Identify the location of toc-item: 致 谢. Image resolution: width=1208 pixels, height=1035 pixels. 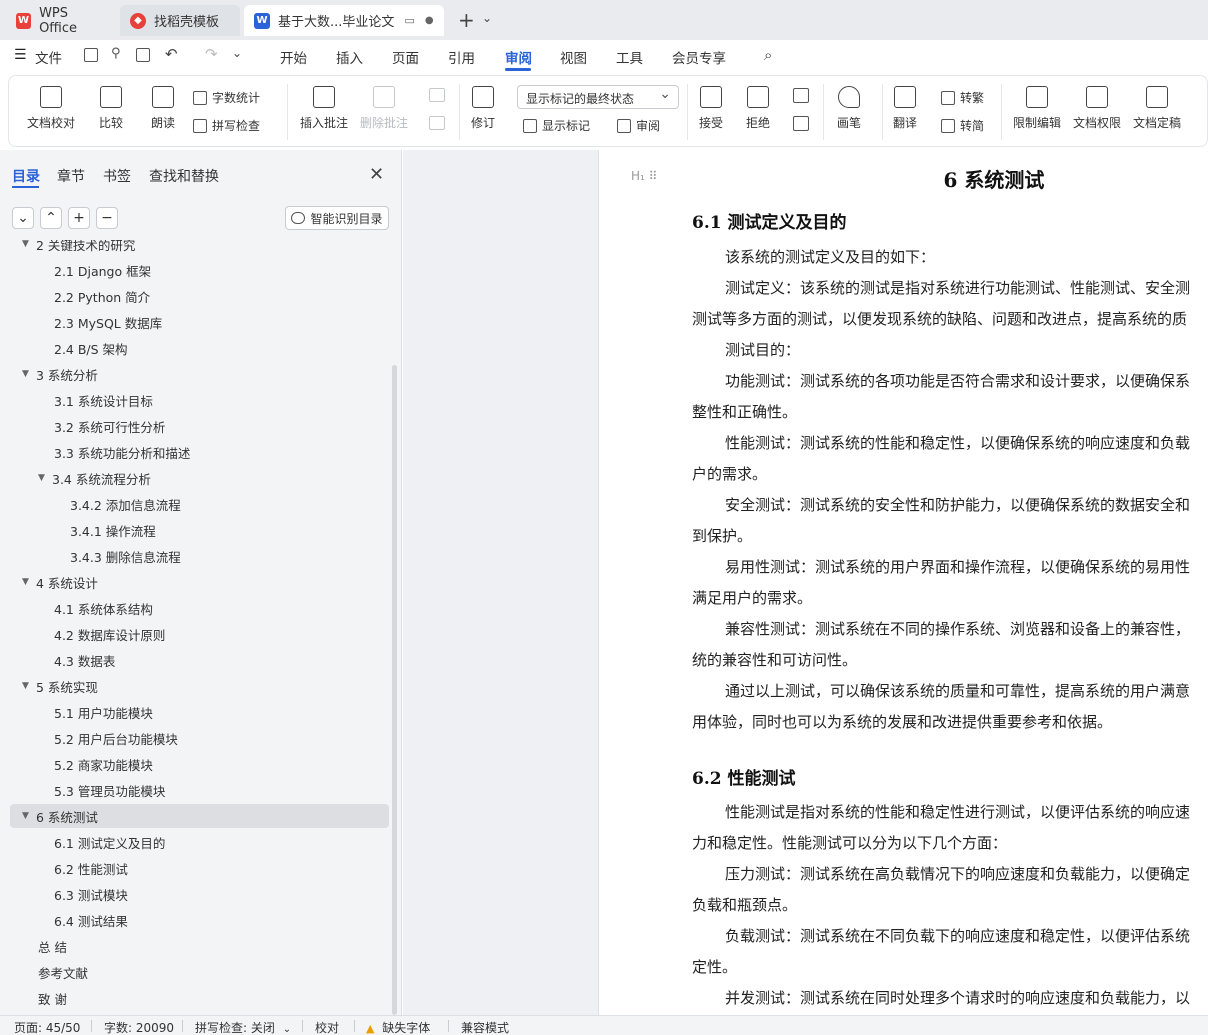
(52, 998).